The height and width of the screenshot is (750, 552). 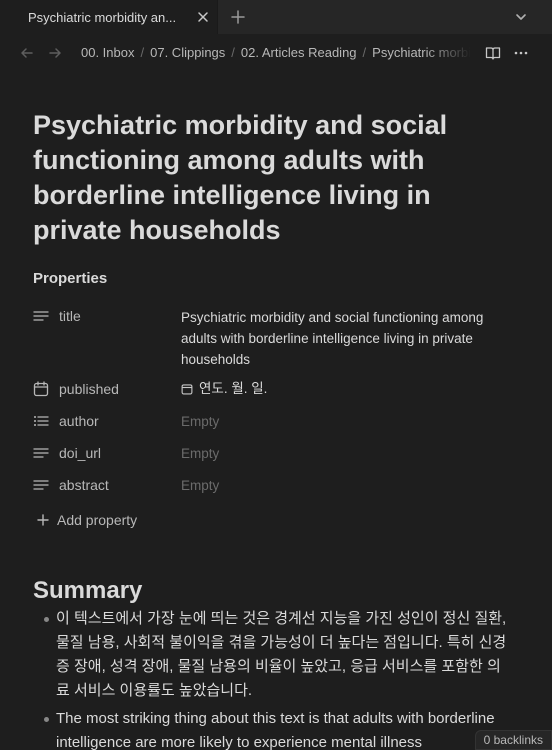 I want to click on property-key: author, so click(x=79, y=421).